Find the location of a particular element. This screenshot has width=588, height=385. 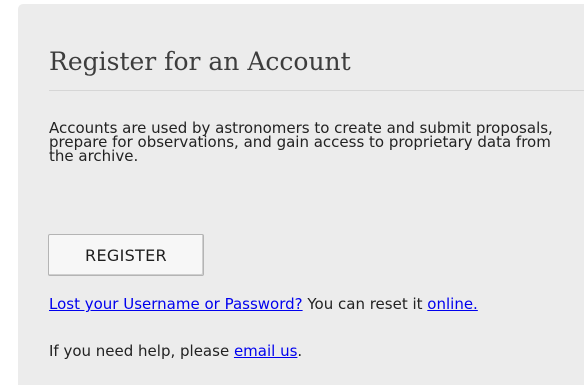

panel-title: Register for an Account is located at coordinates (200, 61).